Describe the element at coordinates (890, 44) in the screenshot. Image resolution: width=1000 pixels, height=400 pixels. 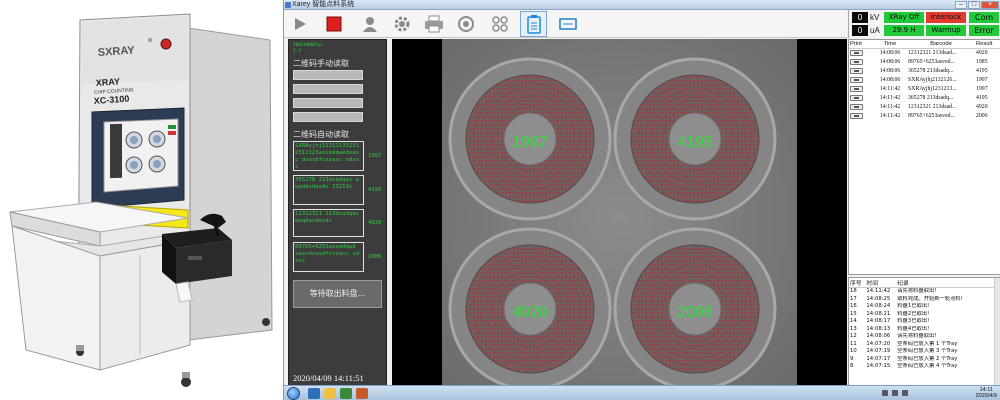
I see `col-time: Time` at that location.